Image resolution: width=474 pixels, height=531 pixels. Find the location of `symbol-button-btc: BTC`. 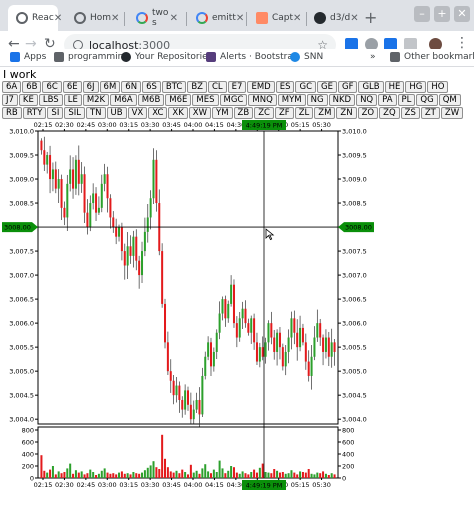

symbol-button-btc: BTC is located at coordinates (174, 87).